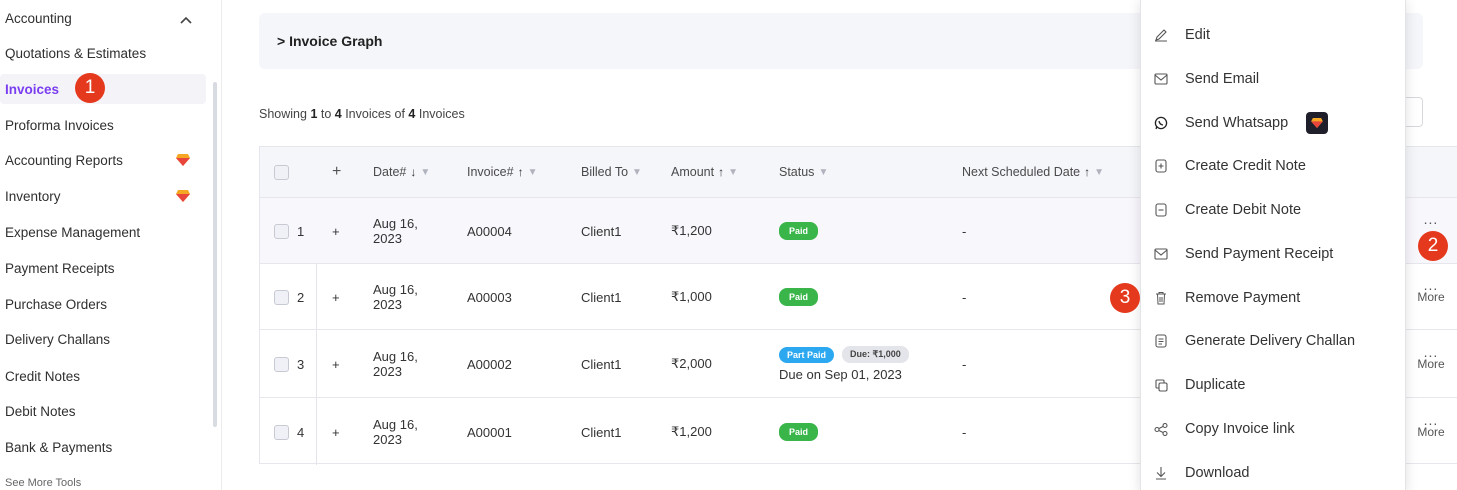 Image resolution: width=1457 pixels, height=490 pixels. What do you see at coordinates (1217, 473) in the screenshot?
I see `menu-item-label: Download` at bounding box center [1217, 473].